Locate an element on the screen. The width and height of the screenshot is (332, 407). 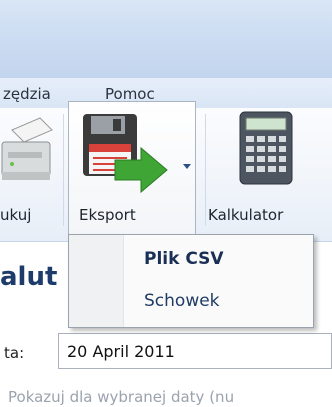
export-button: Eksport is located at coordinates (132, 167).